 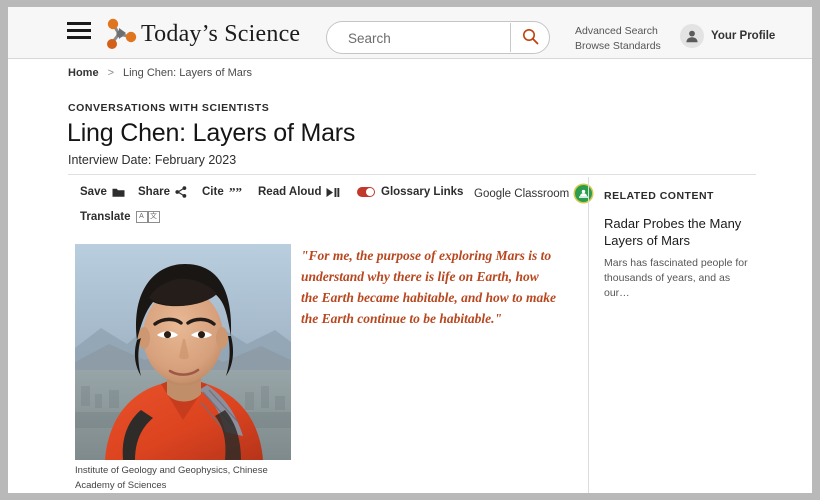 I want to click on profile-label: Your Profile, so click(x=743, y=36).